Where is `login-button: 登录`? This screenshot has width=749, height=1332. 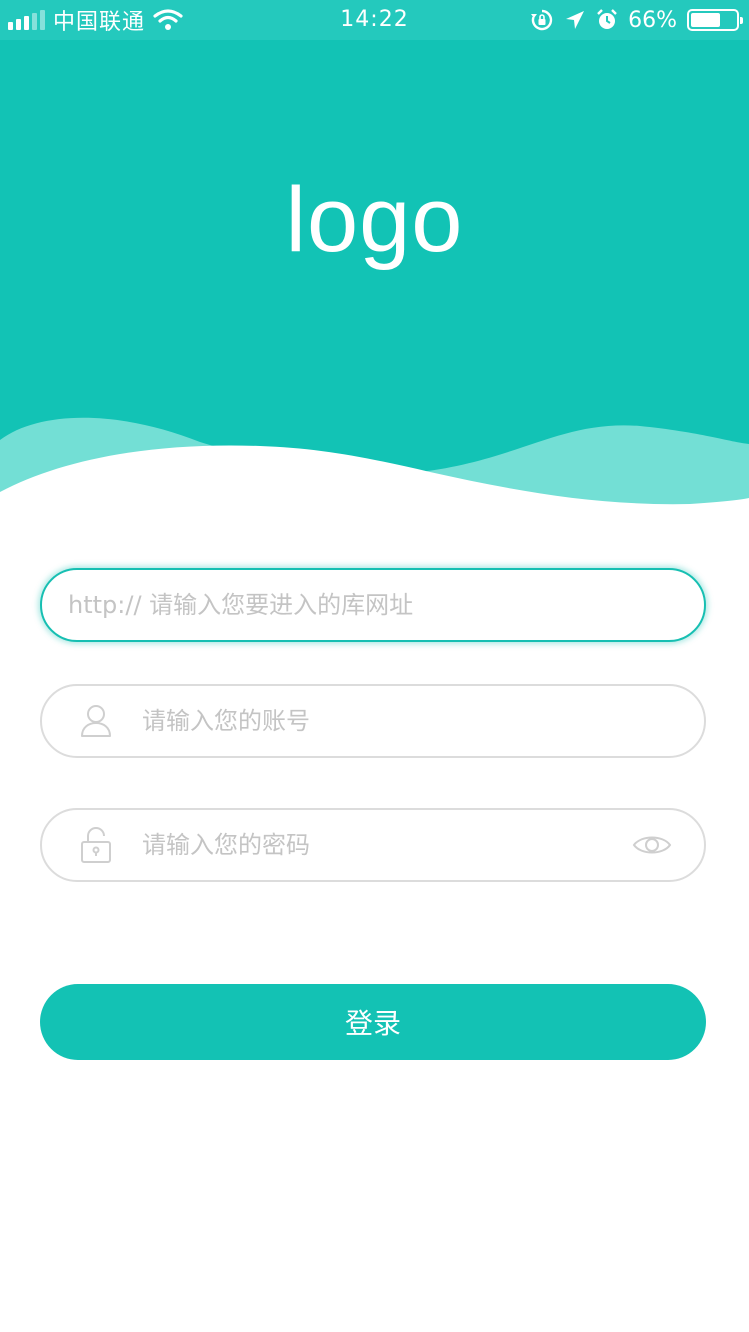 login-button: 登录 is located at coordinates (373, 1022).